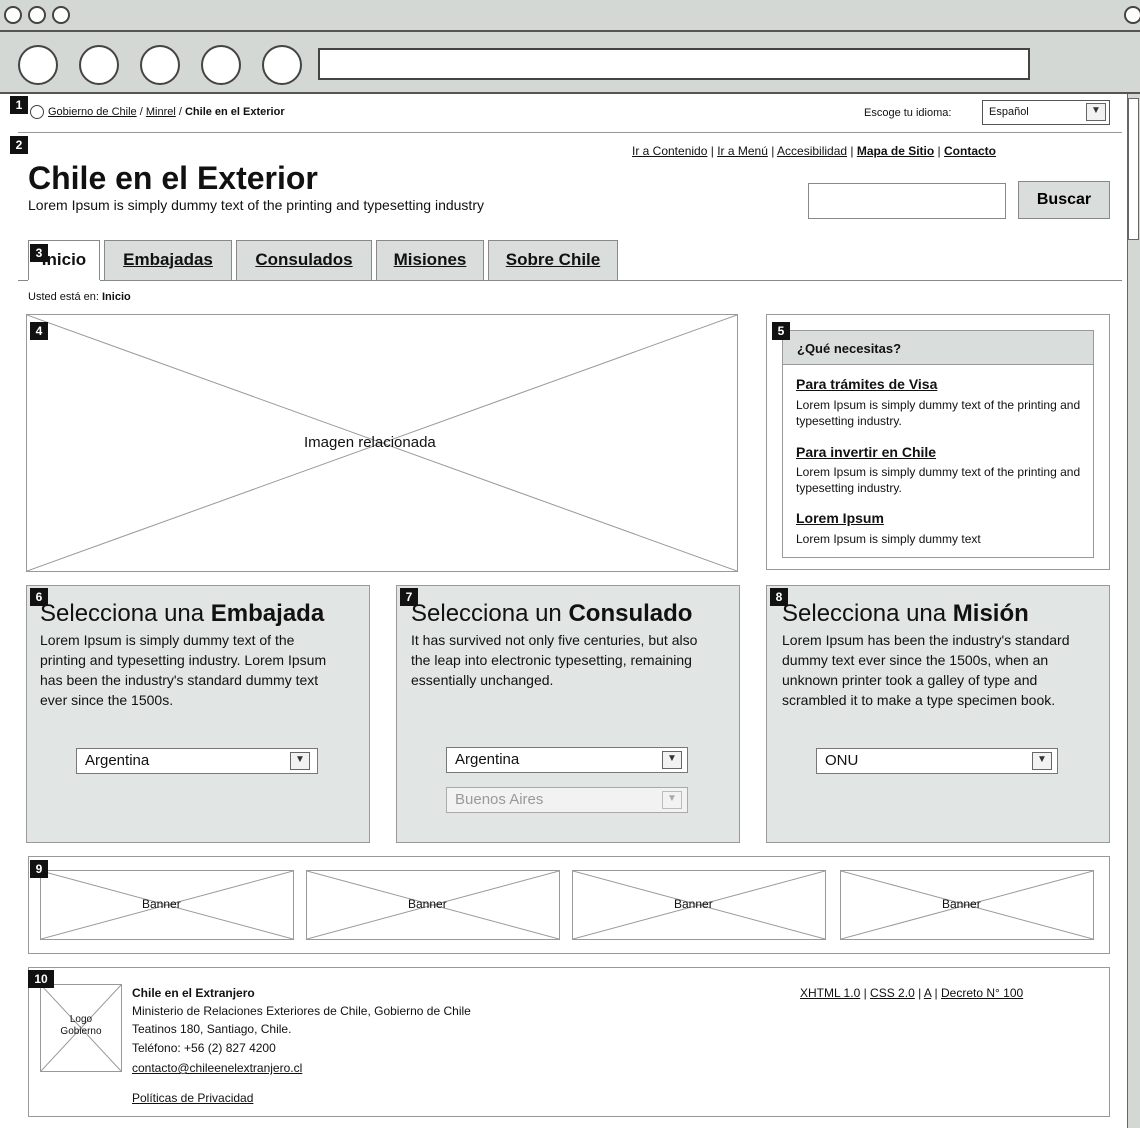 The height and width of the screenshot is (1128, 1140). I want to click on marker-6: 6, so click(39, 597).